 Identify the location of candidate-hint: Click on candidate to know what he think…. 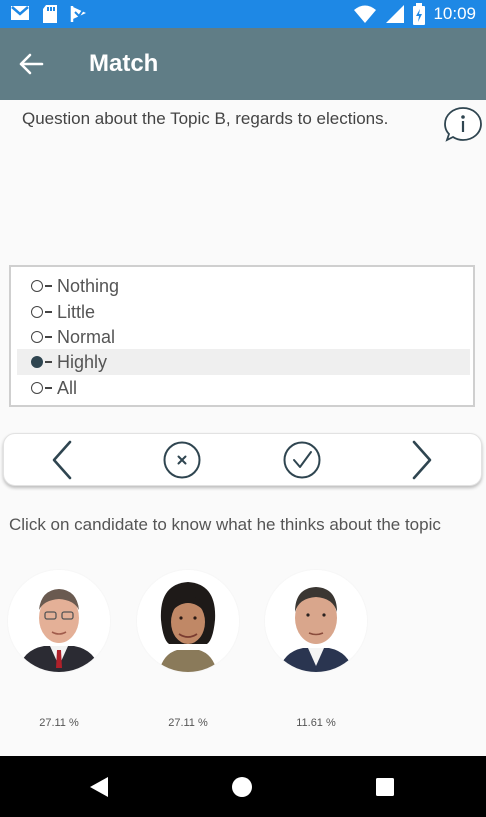
(225, 524).